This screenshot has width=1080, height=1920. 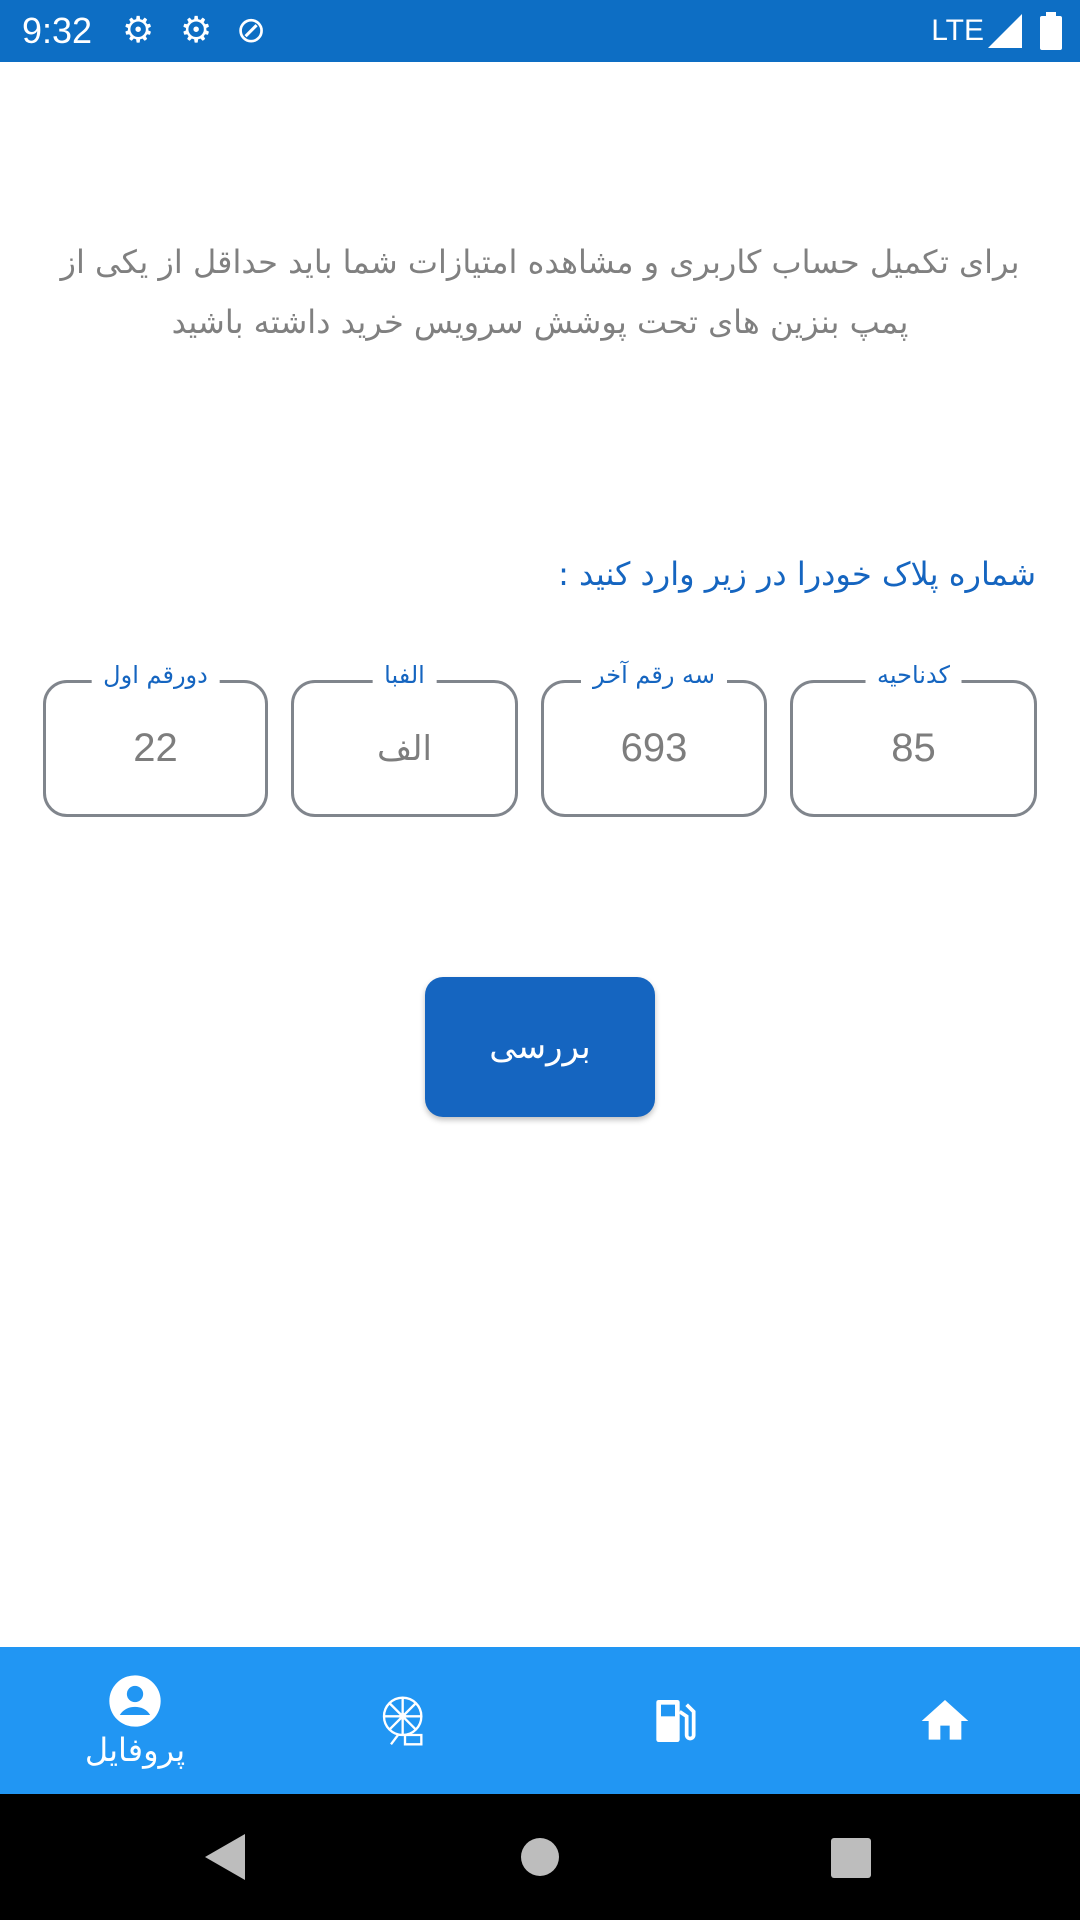 I want to click on first-two-digits-input, so click(x=155, y=748).